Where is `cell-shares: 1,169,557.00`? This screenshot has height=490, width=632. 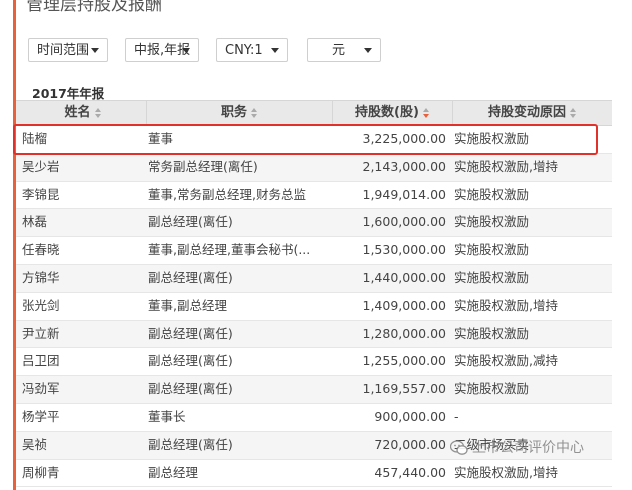
cell-shares: 1,169,557.00 is located at coordinates (404, 389).